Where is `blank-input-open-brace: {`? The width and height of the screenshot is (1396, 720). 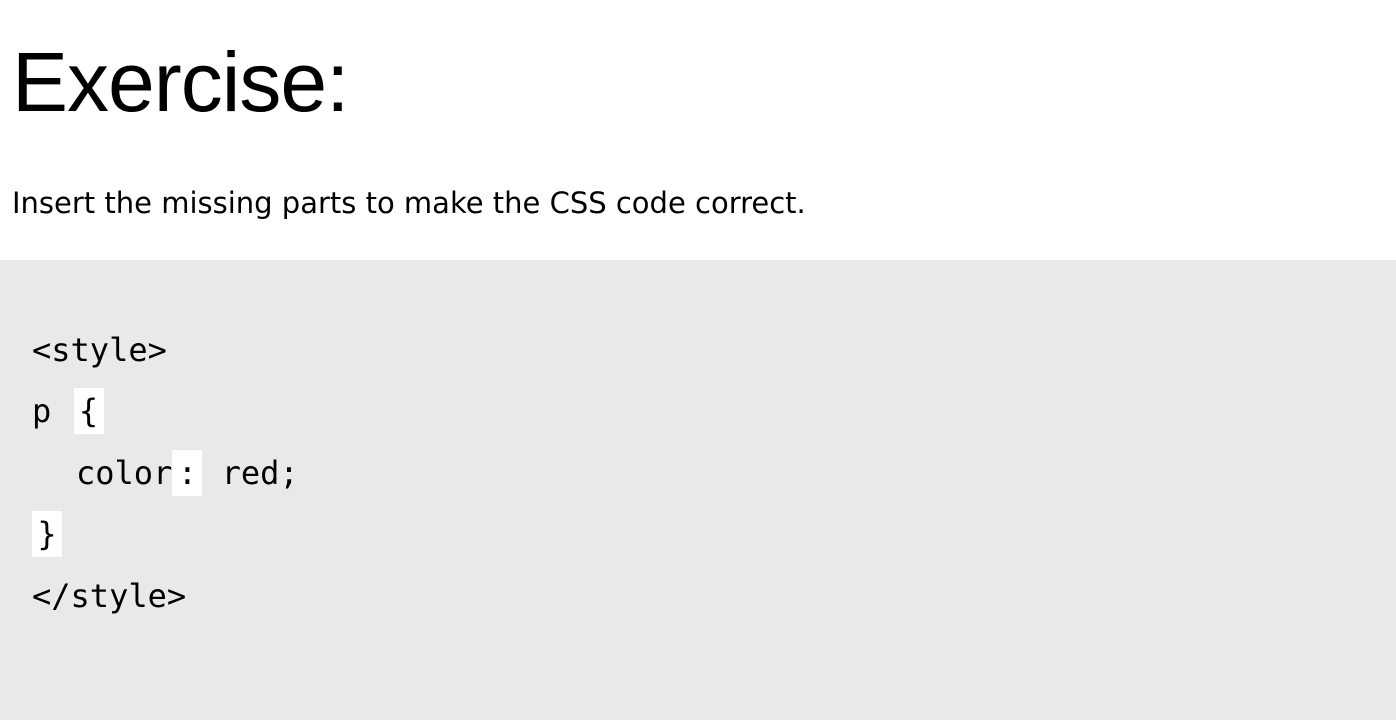 blank-input-open-brace: { is located at coordinates (88, 411).